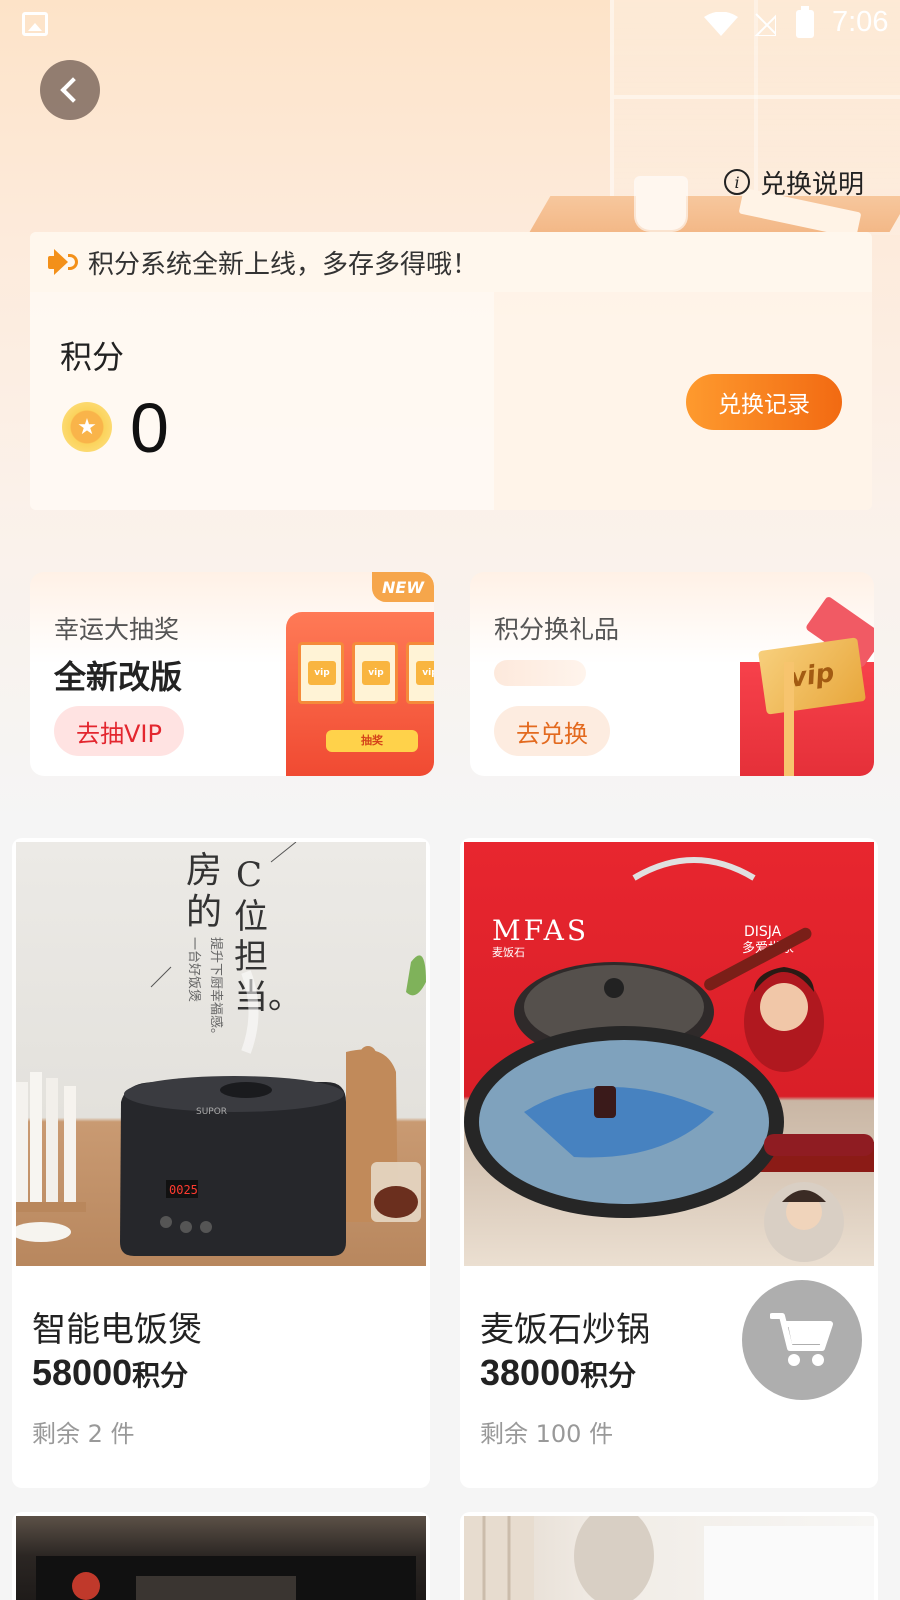 Image resolution: width=900 pixels, height=1600 pixels. Describe the element at coordinates (92, 357) in the screenshot. I see `points-label: 积分` at that location.